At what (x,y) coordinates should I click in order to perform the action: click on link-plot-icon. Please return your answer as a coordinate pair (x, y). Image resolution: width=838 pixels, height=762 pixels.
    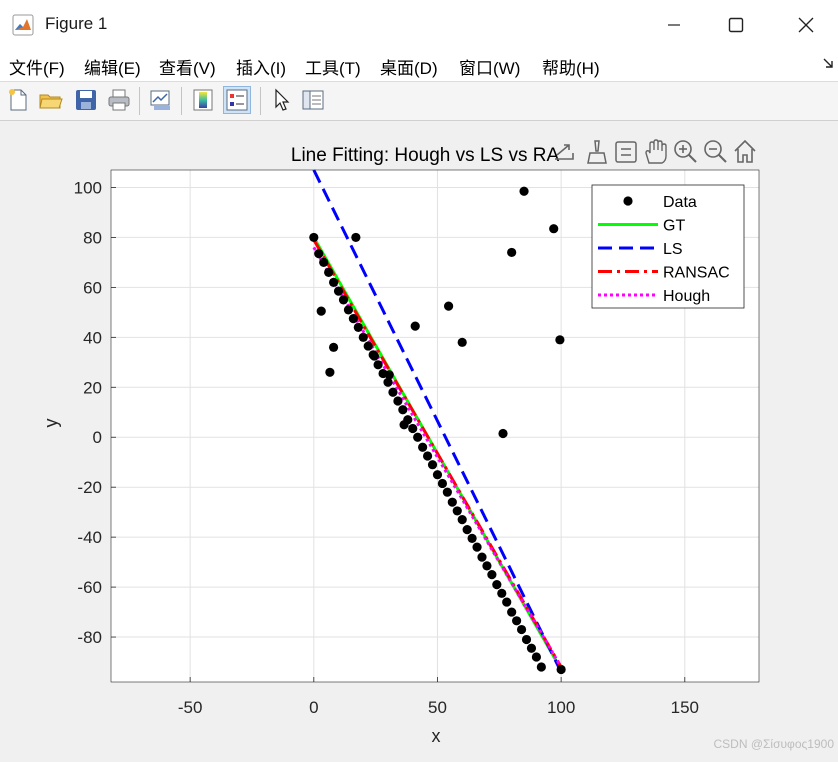
    Looking at the image, I should click on (161, 100).